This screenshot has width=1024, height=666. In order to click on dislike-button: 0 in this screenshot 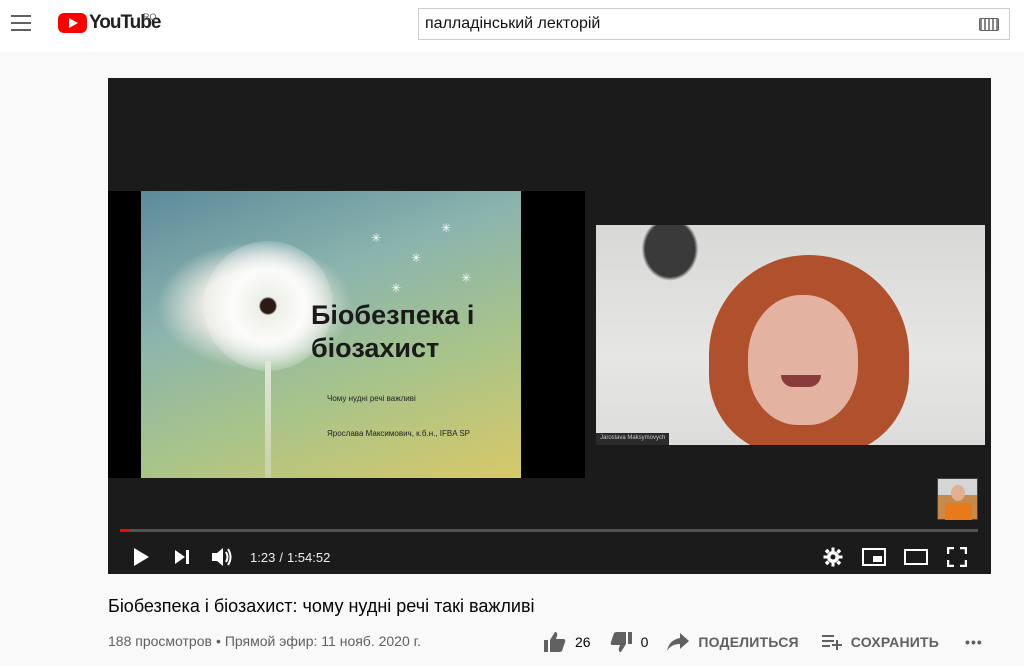, I will do `click(629, 642)`.